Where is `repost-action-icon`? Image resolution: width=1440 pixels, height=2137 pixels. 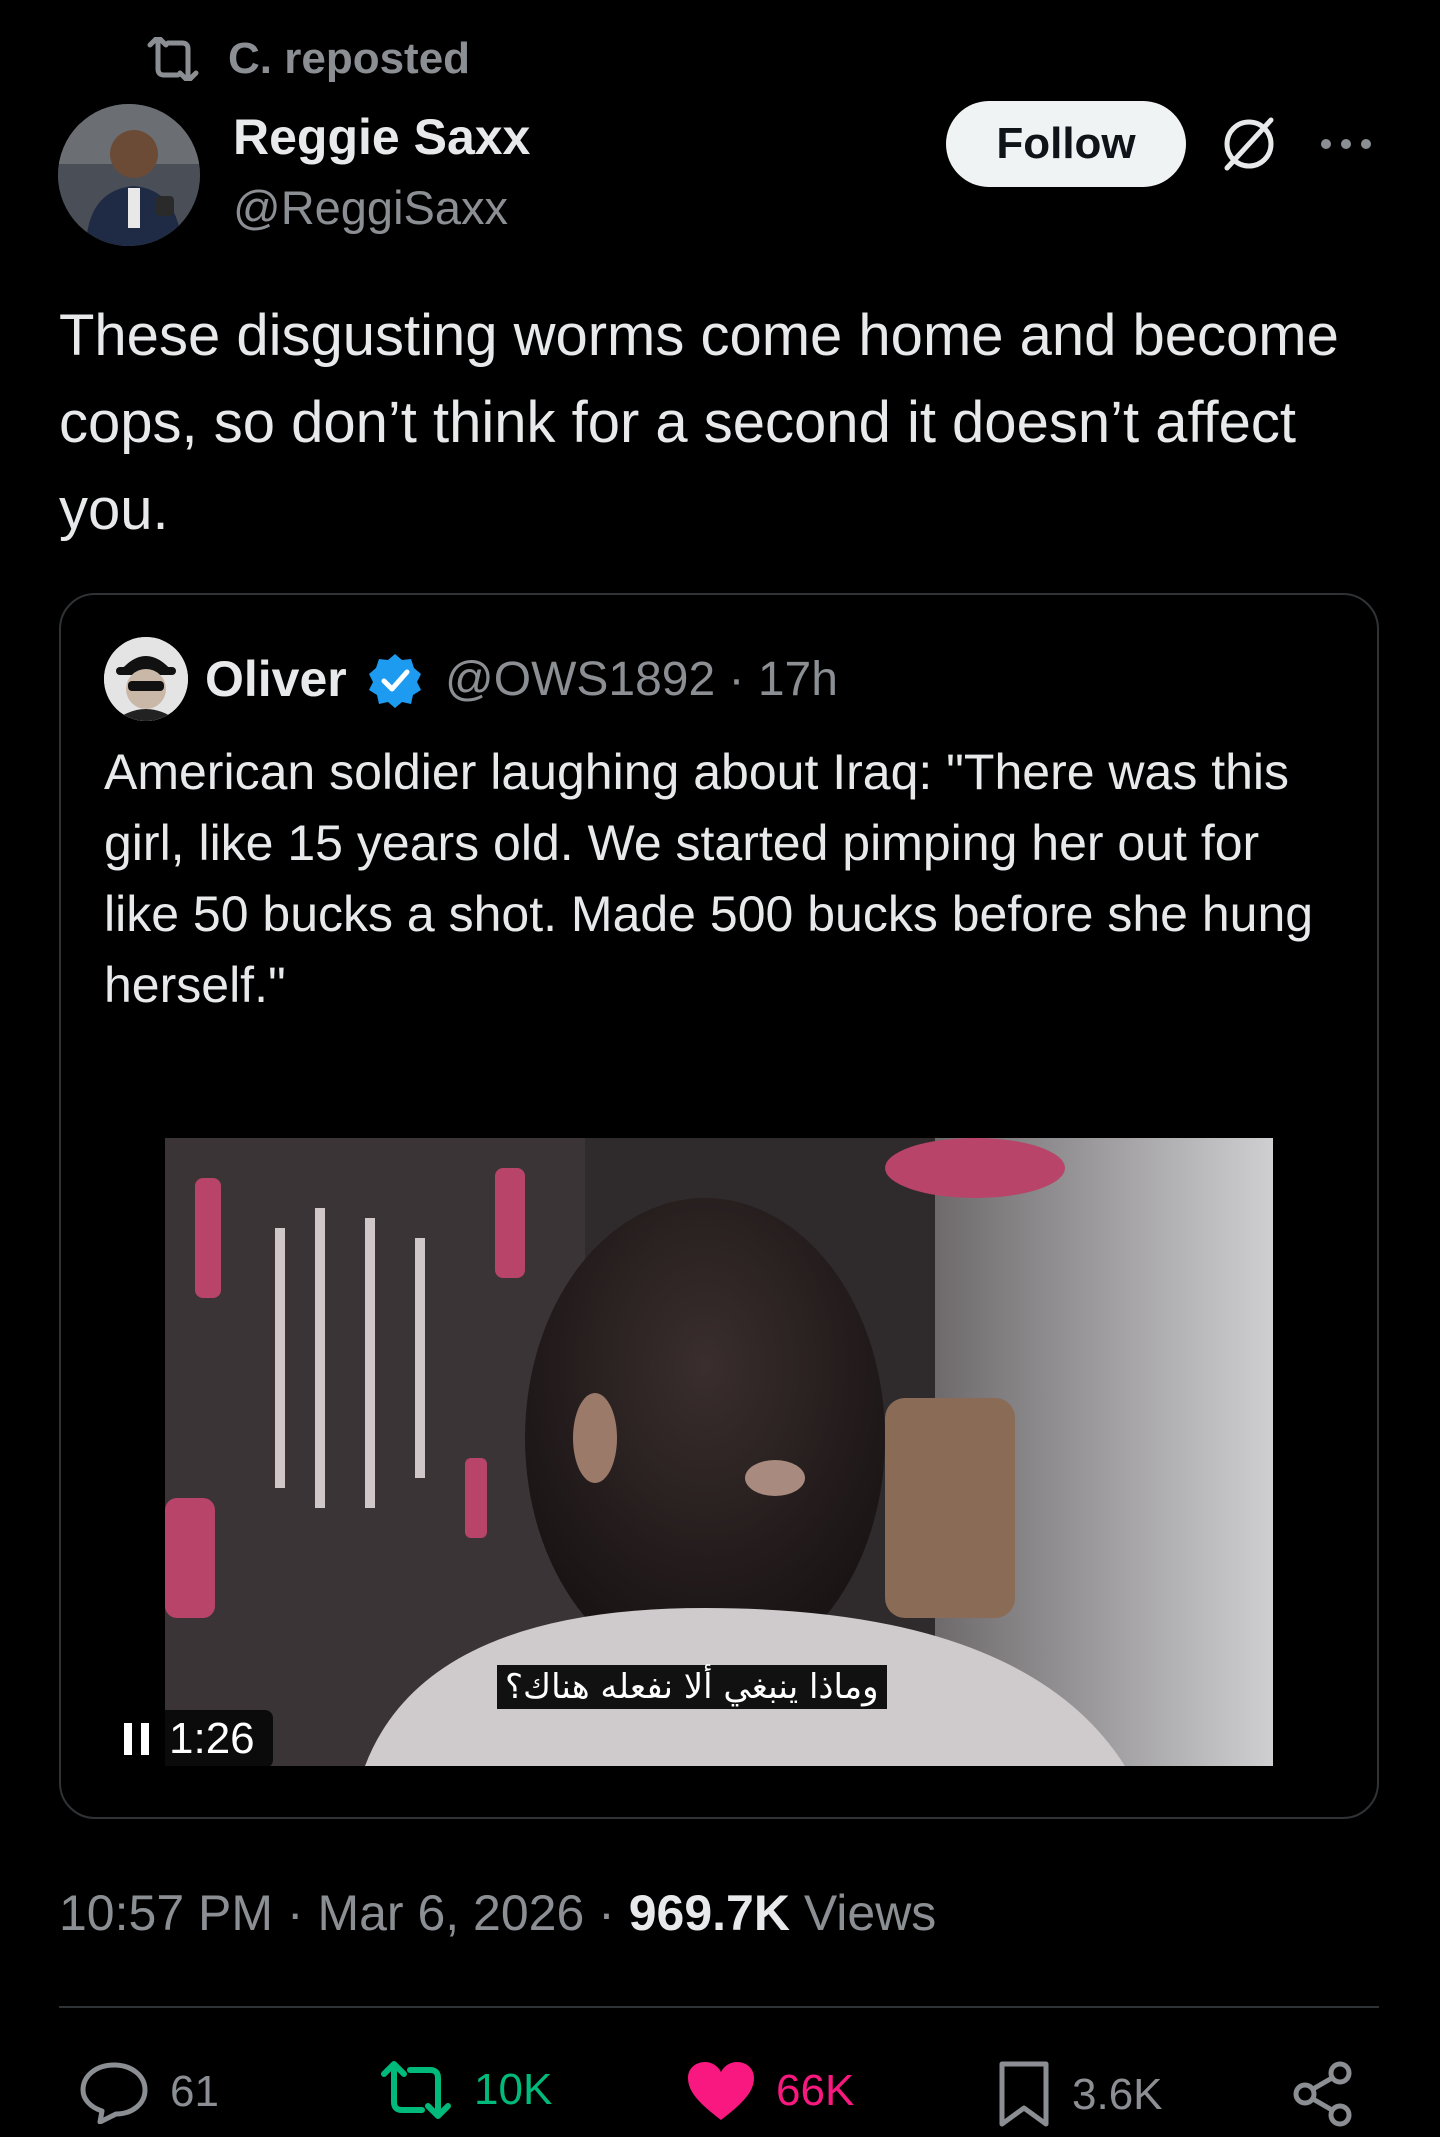
repost-action-icon is located at coordinates (416, 2090).